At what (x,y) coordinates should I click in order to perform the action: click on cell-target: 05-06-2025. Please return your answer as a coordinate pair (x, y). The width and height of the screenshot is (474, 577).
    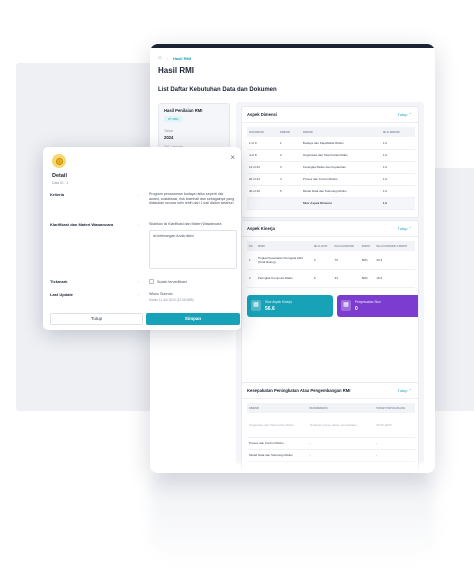
    Looking at the image, I should click on (394, 425).